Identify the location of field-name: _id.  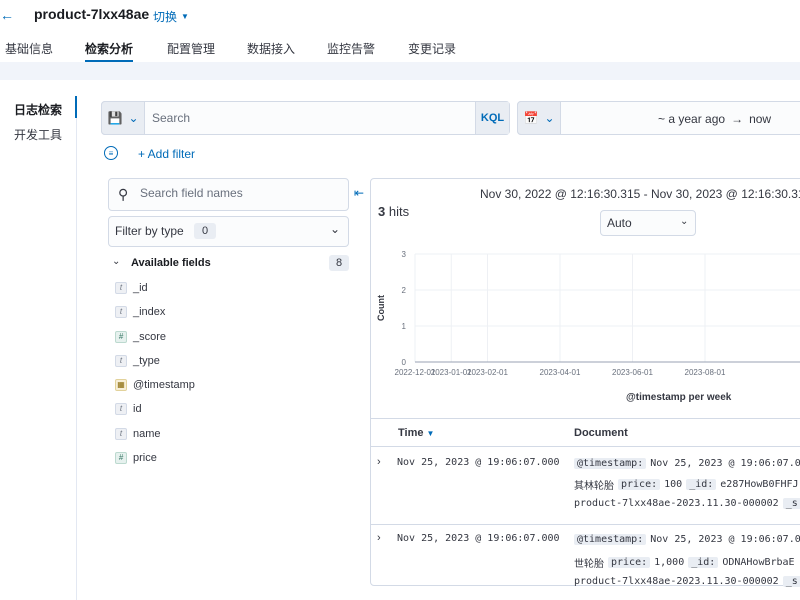
(140, 288).